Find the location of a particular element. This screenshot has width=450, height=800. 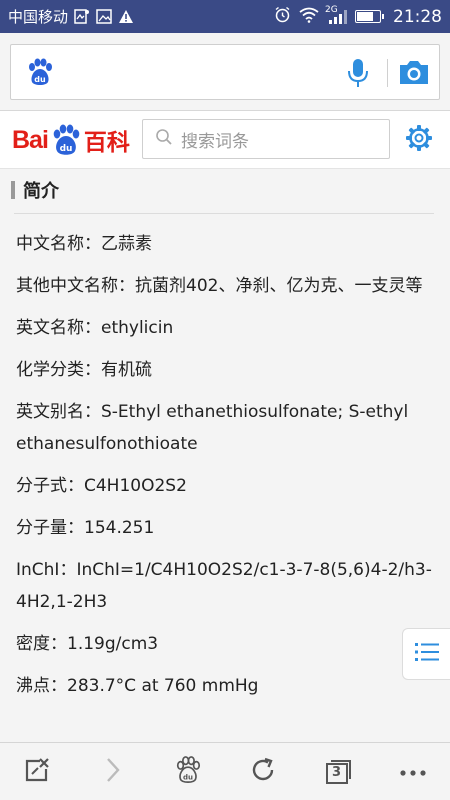

clock: 21:28 is located at coordinates (417, 16).